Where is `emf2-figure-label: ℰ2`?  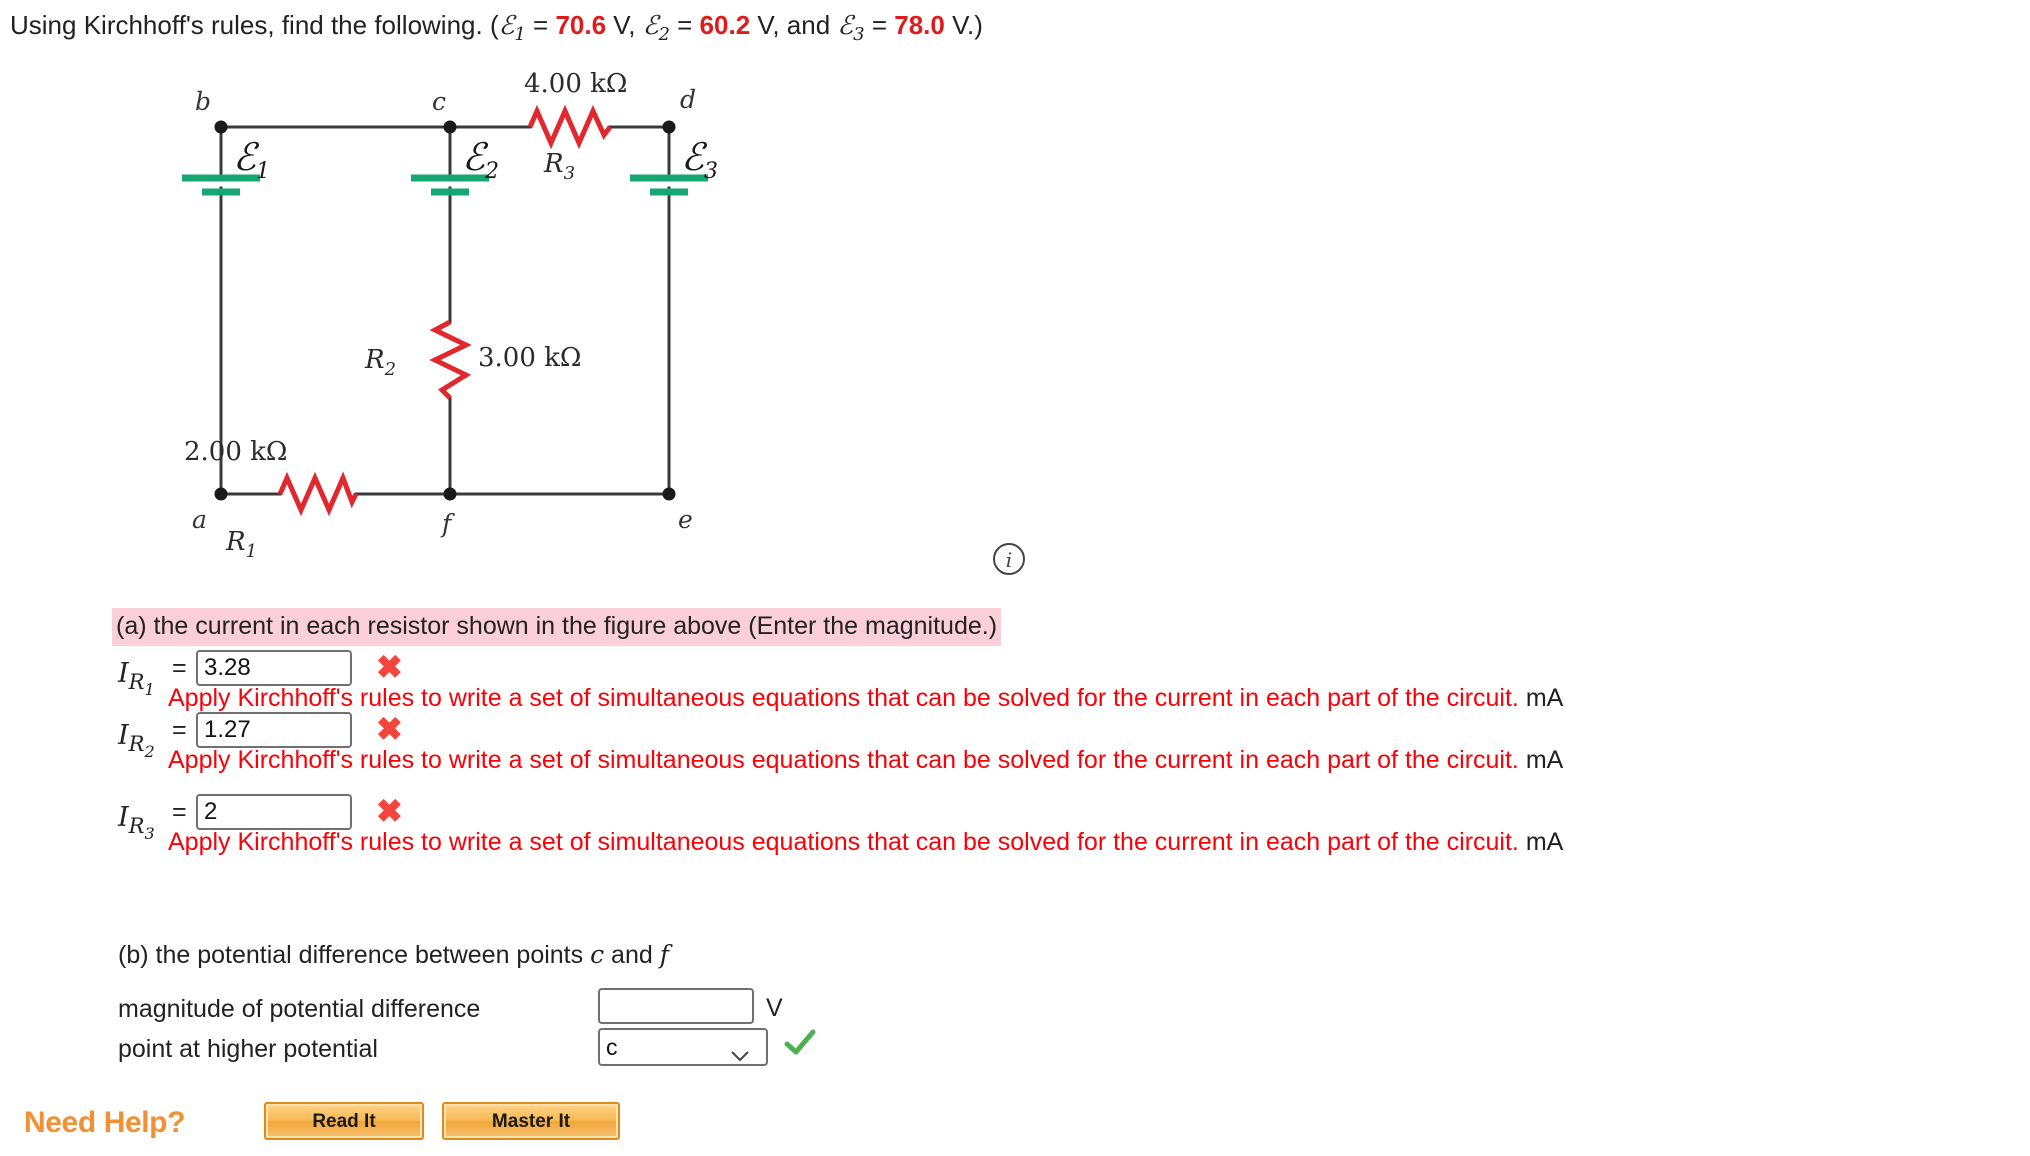 emf2-figure-label: ℰ2 is located at coordinates (480, 159).